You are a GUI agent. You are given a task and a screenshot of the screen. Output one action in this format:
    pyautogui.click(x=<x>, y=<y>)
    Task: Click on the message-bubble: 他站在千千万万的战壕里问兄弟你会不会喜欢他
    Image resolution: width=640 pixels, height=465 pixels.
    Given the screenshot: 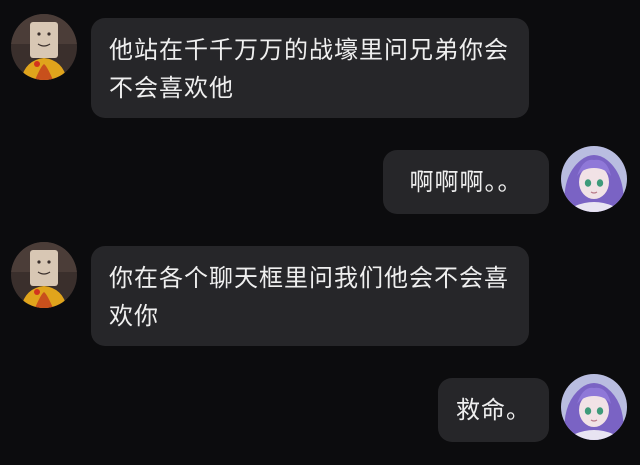 What is the action you would take?
    pyautogui.click(x=310, y=68)
    